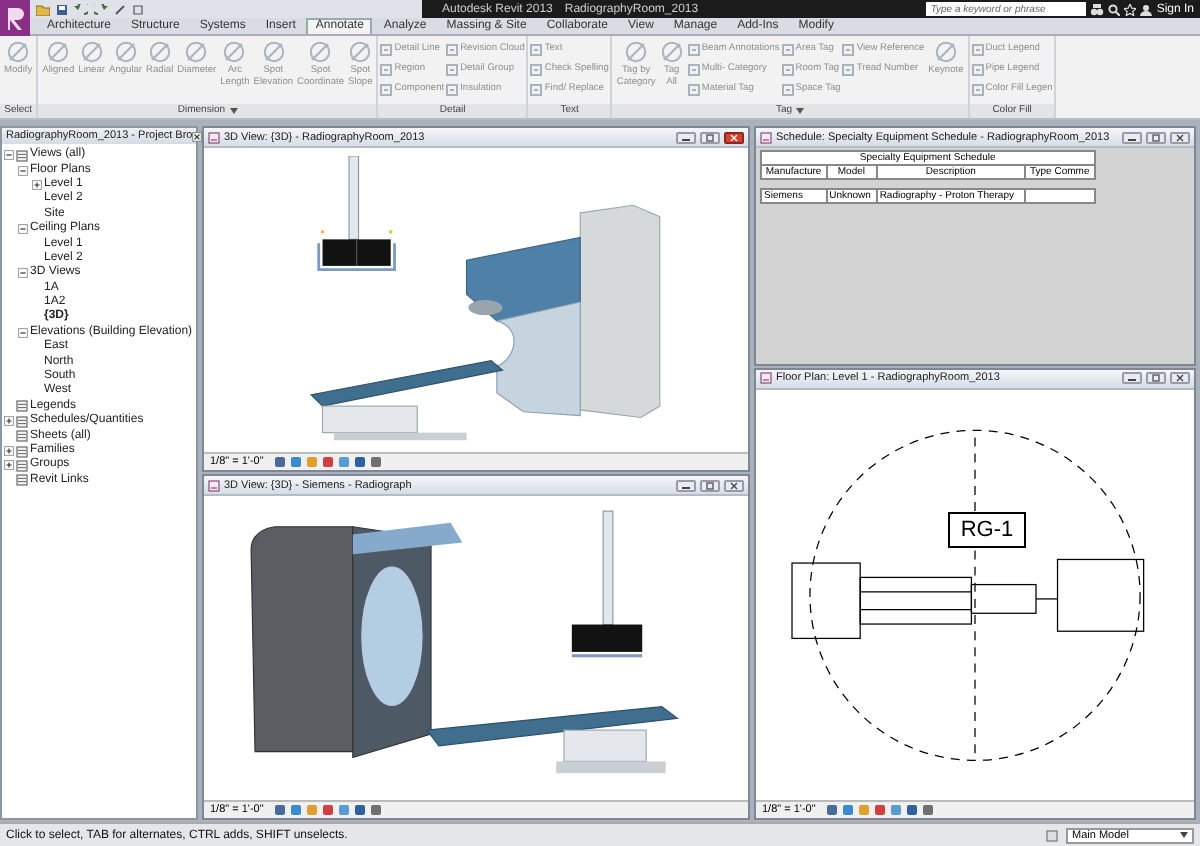 This screenshot has height=846, width=1200. Describe the element at coordinates (1146, 9) in the screenshot. I see `person-icon` at that location.